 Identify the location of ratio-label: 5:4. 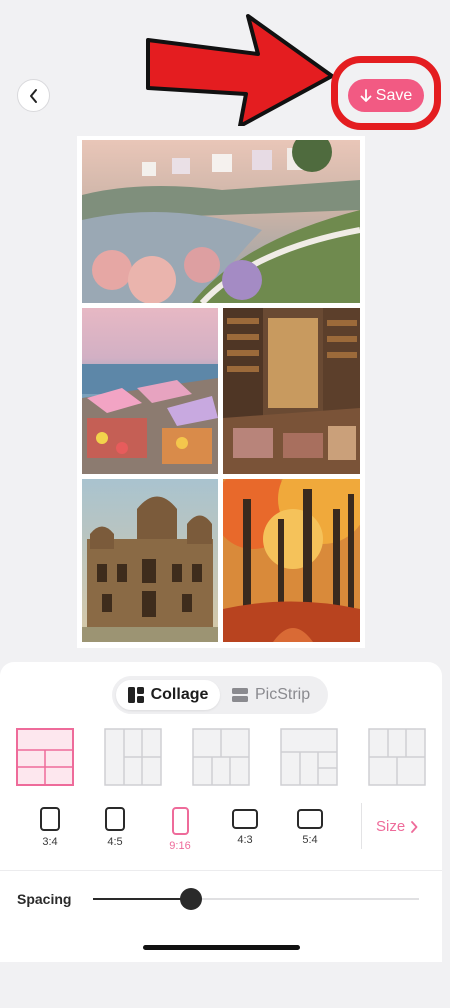
(310, 840).